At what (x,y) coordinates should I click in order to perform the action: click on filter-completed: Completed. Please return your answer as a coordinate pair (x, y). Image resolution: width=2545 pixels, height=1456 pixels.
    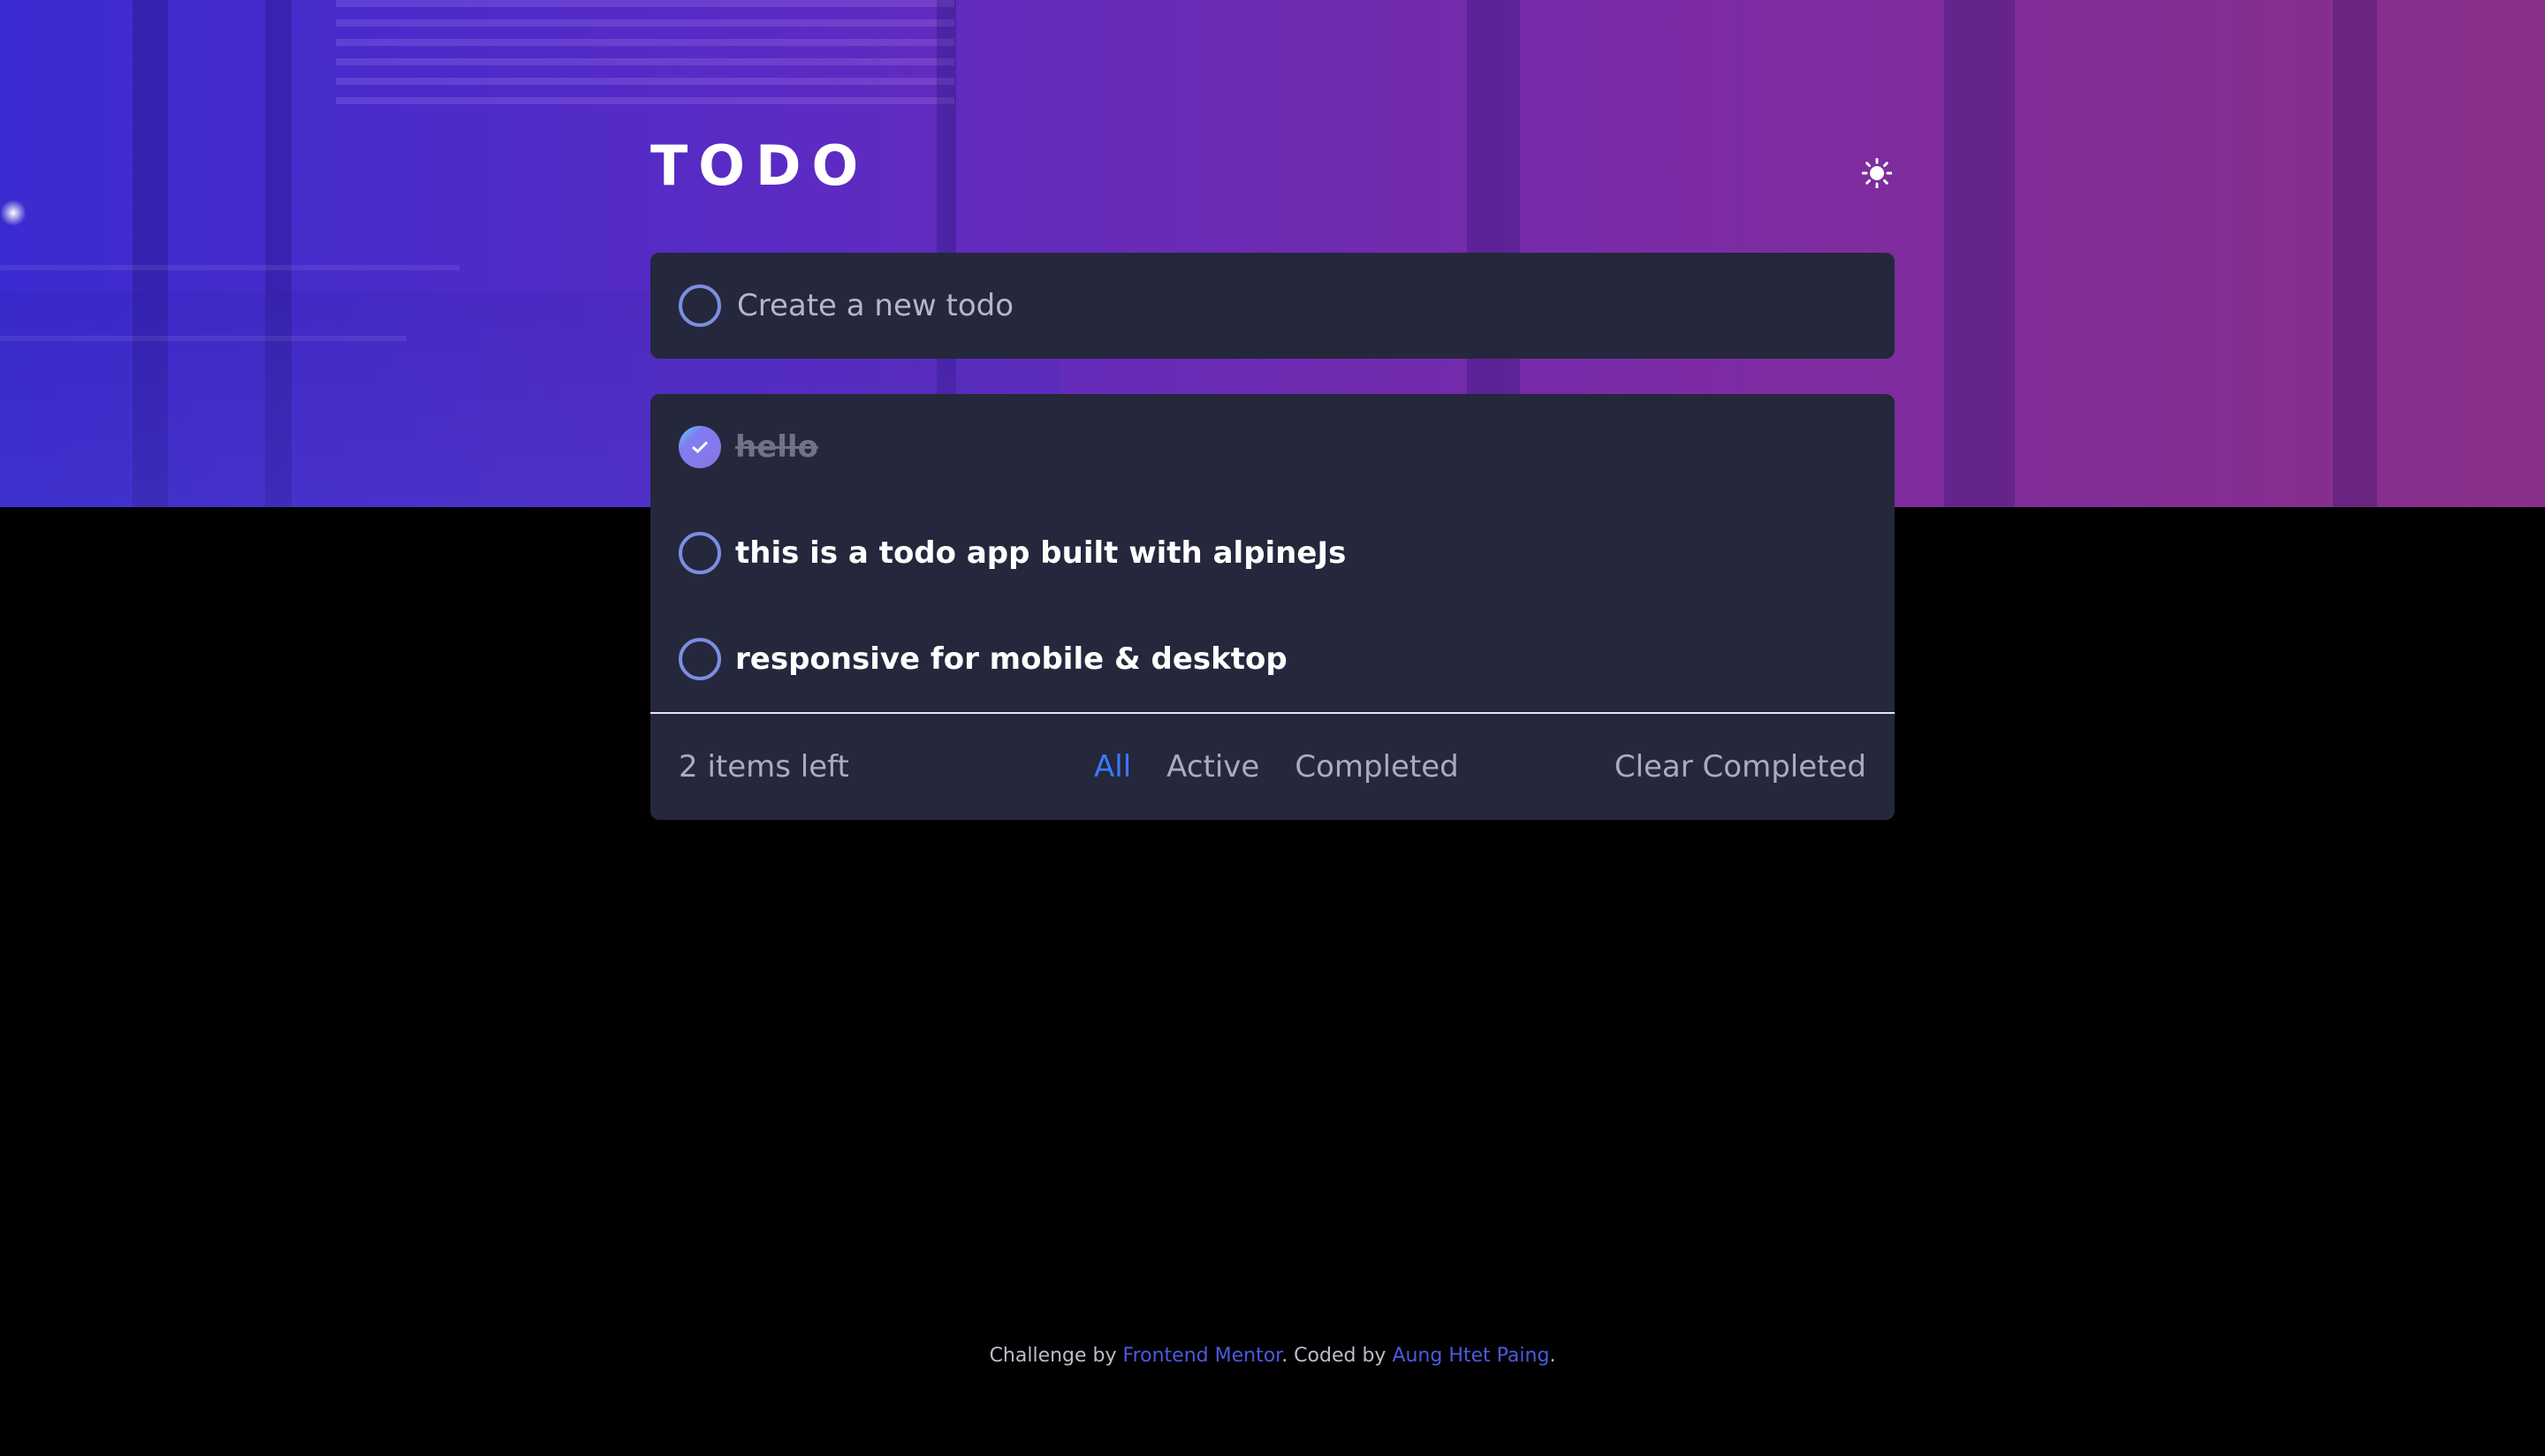
    Looking at the image, I should click on (1376, 767).